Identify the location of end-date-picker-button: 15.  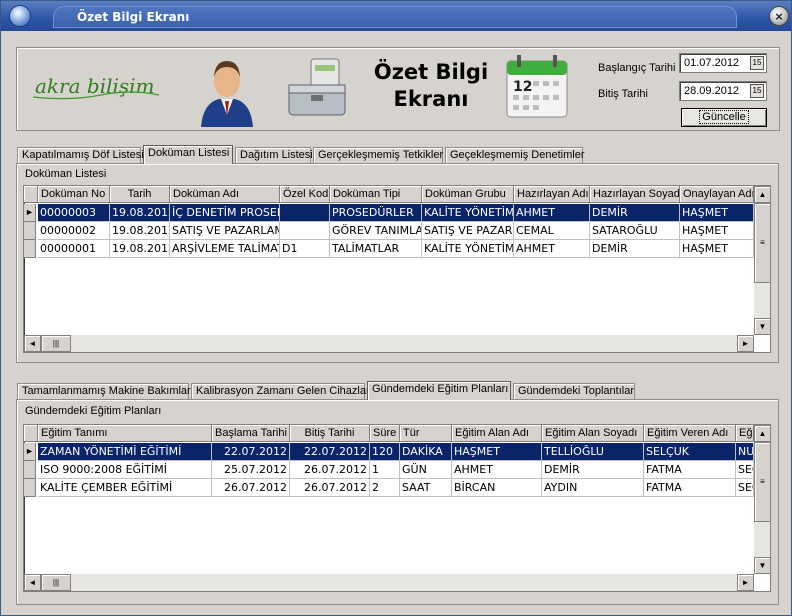
(757, 91).